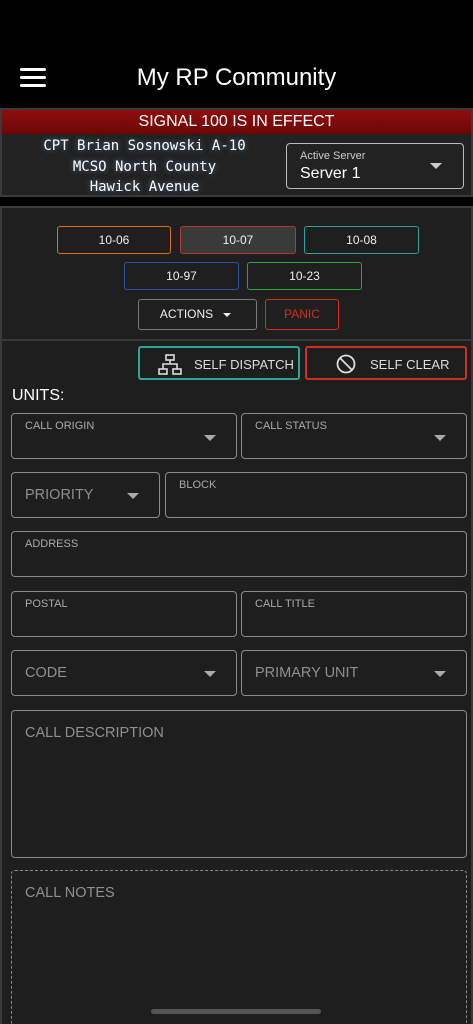 This screenshot has width=473, height=1024. Describe the element at coordinates (124, 673) in the screenshot. I see `code-select: CODE` at that location.